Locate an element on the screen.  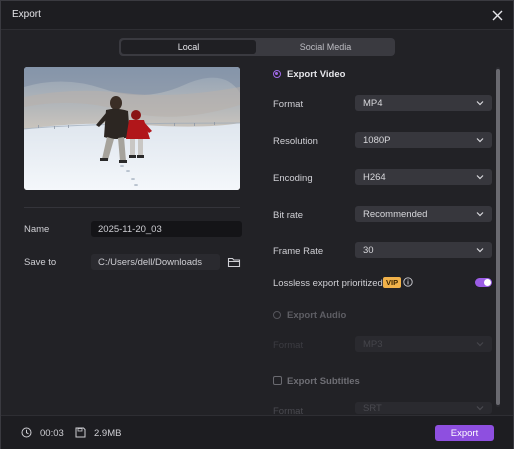
export-audio-radio is located at coordinates (277, 315).